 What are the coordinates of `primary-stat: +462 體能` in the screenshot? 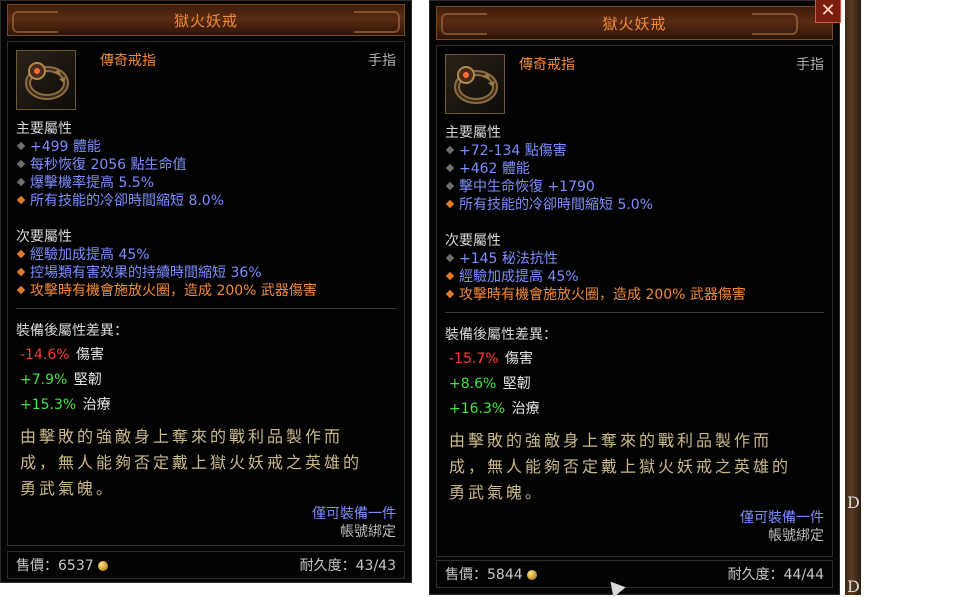 It's located at (487, 168).